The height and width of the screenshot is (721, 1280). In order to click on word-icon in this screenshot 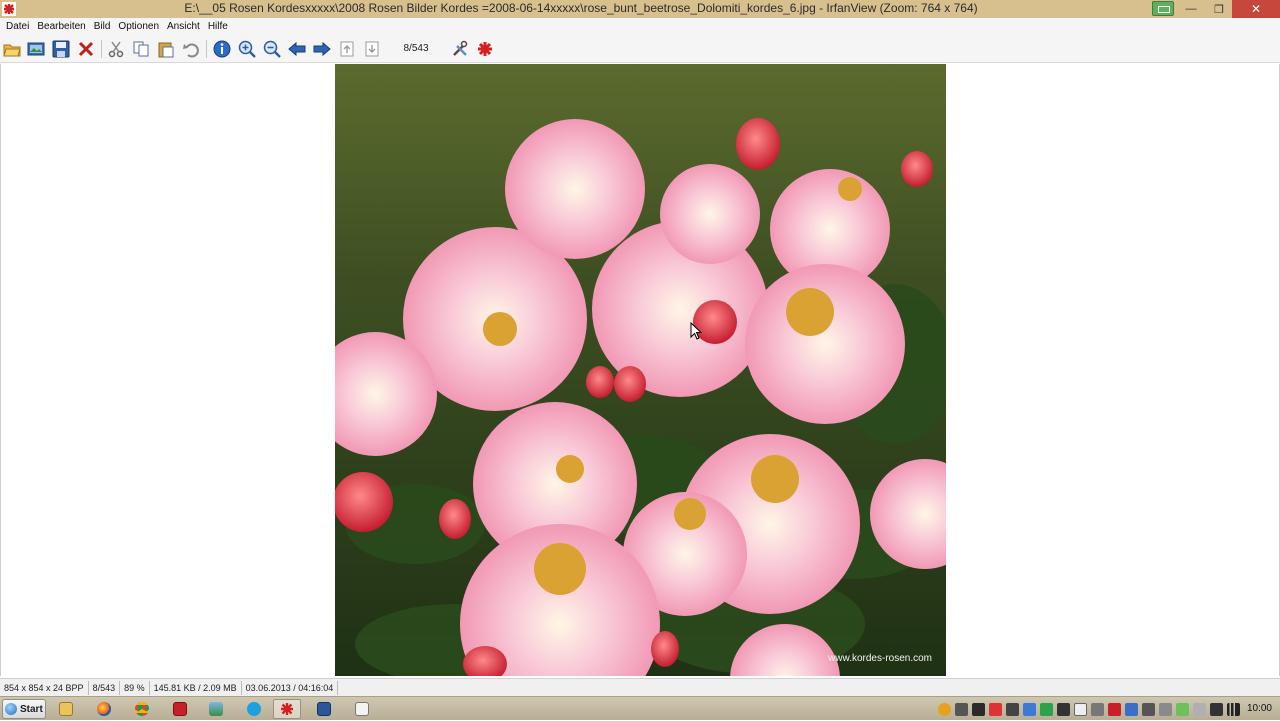, I will do `click(324, 709)`.